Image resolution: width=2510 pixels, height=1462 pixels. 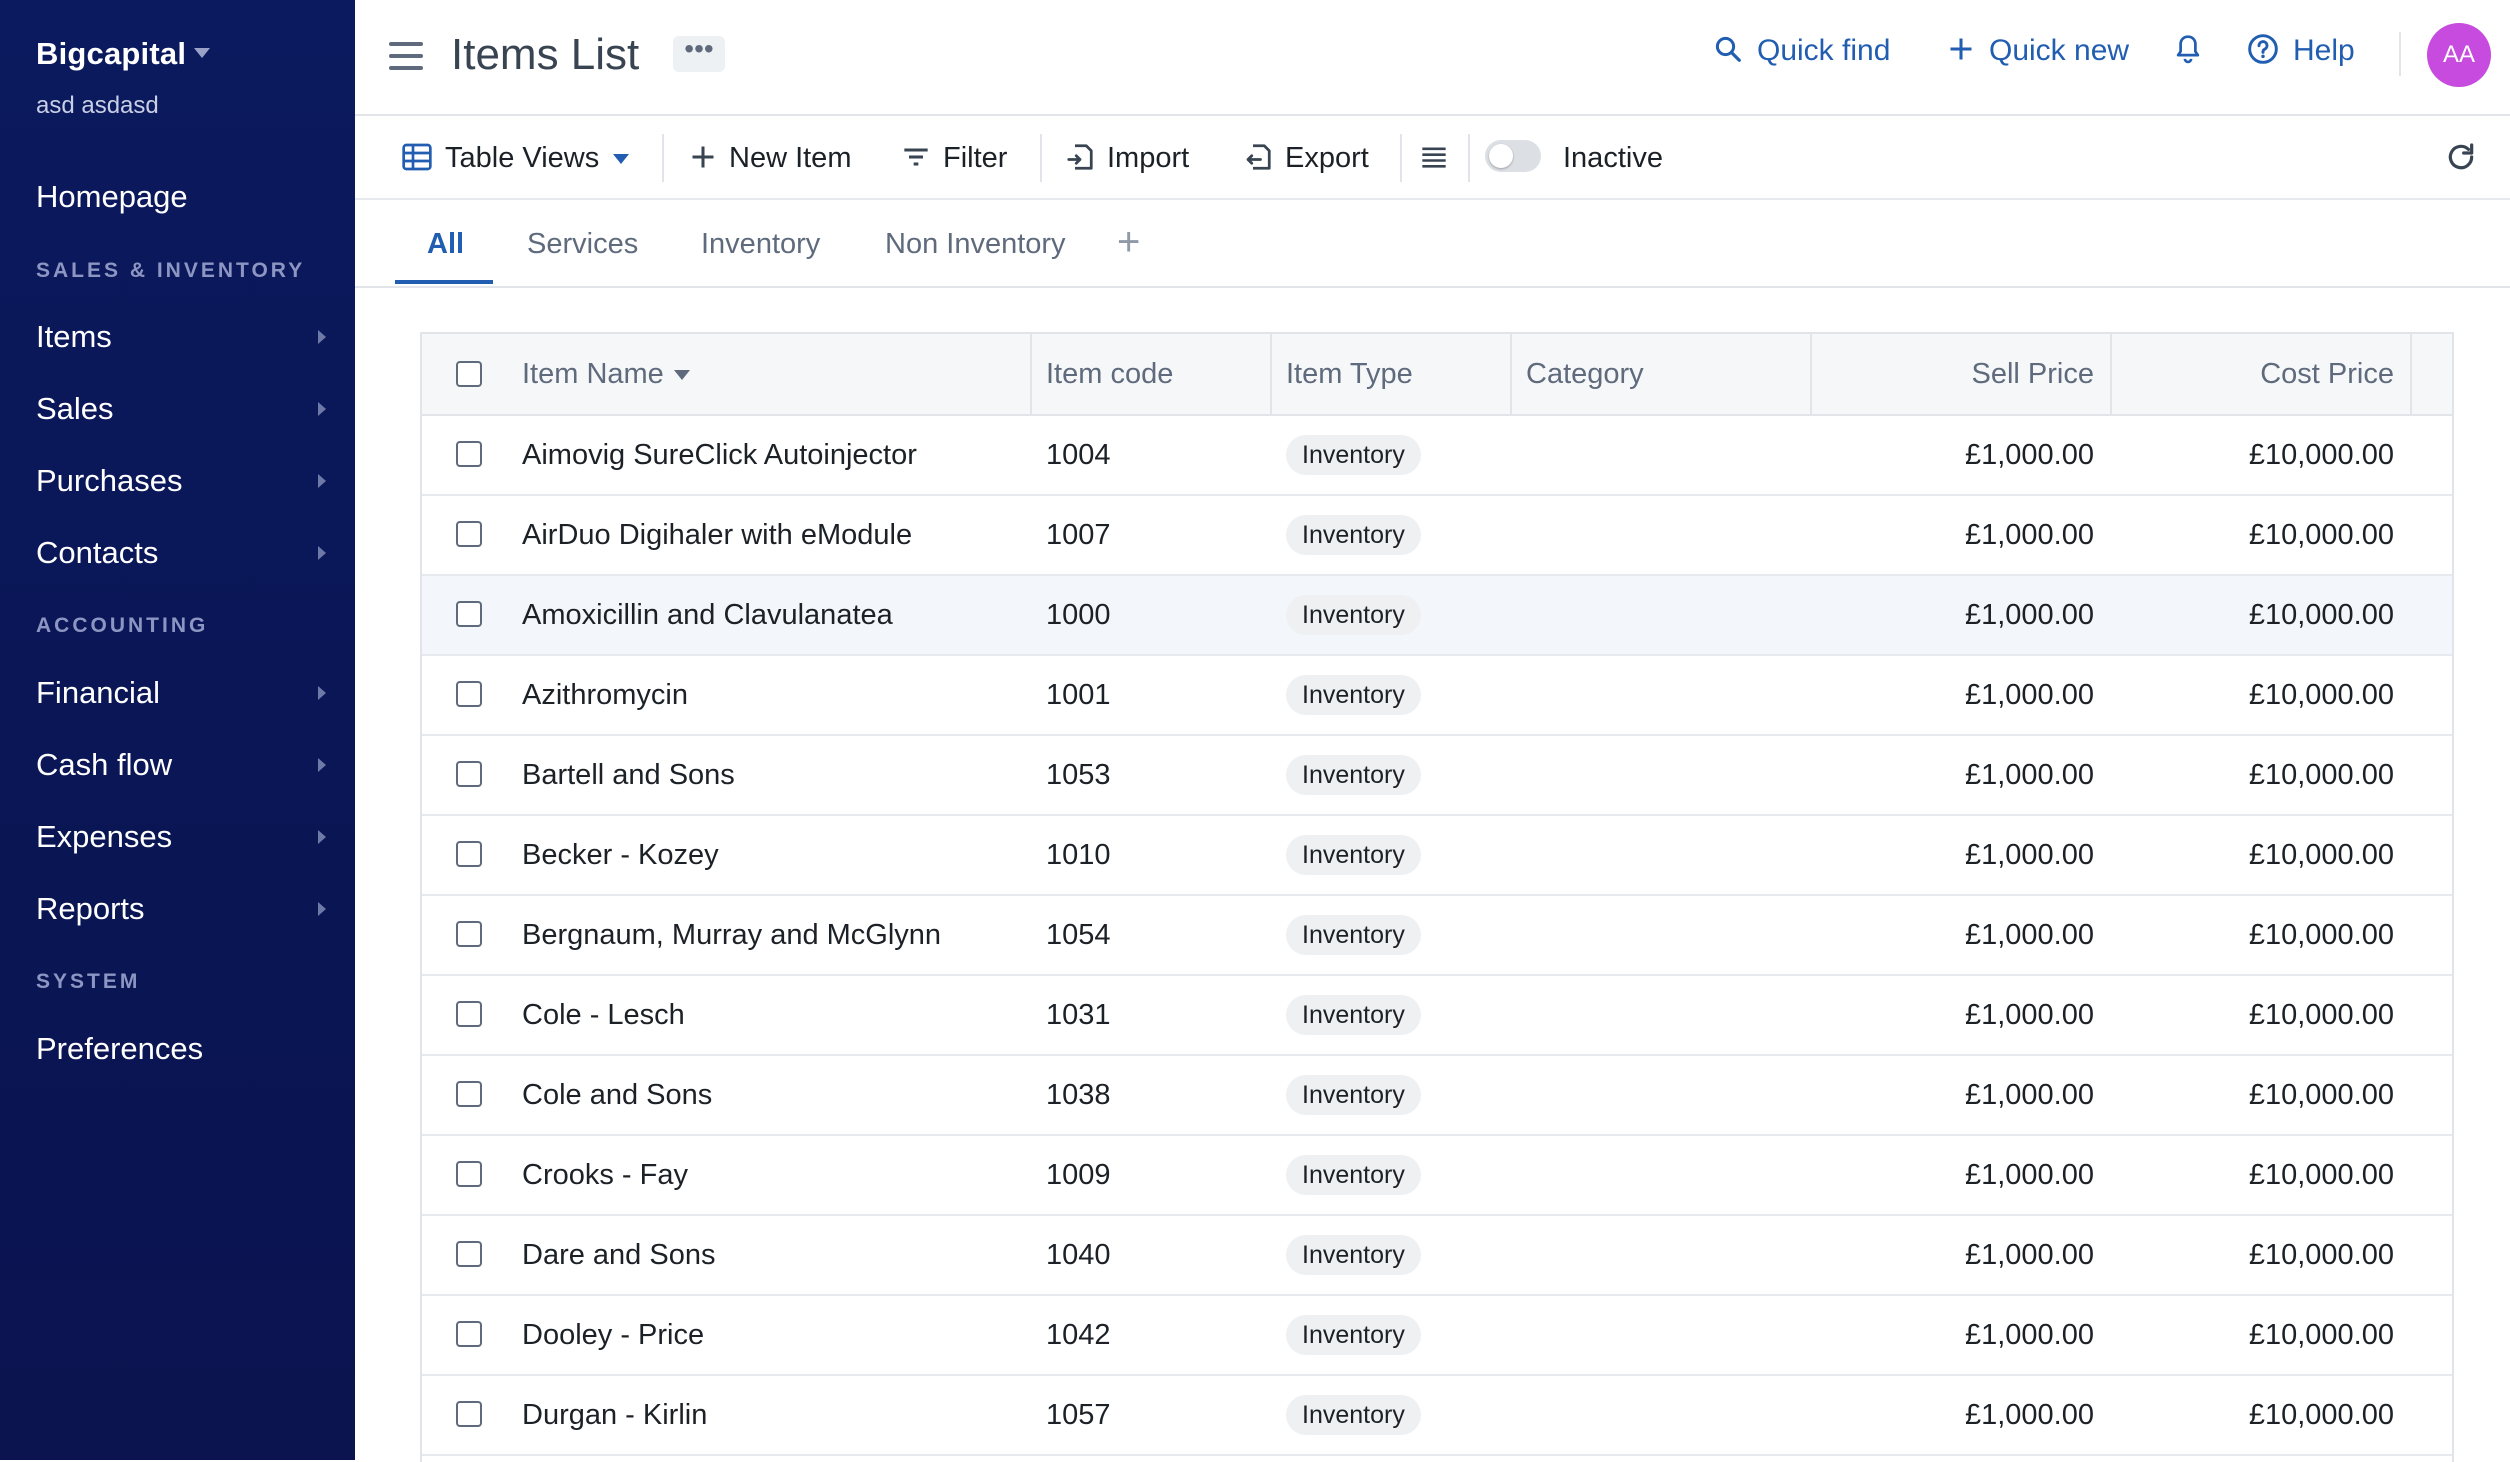 I want to click on table-views-button: Table Views, so click(x=515, y=158).